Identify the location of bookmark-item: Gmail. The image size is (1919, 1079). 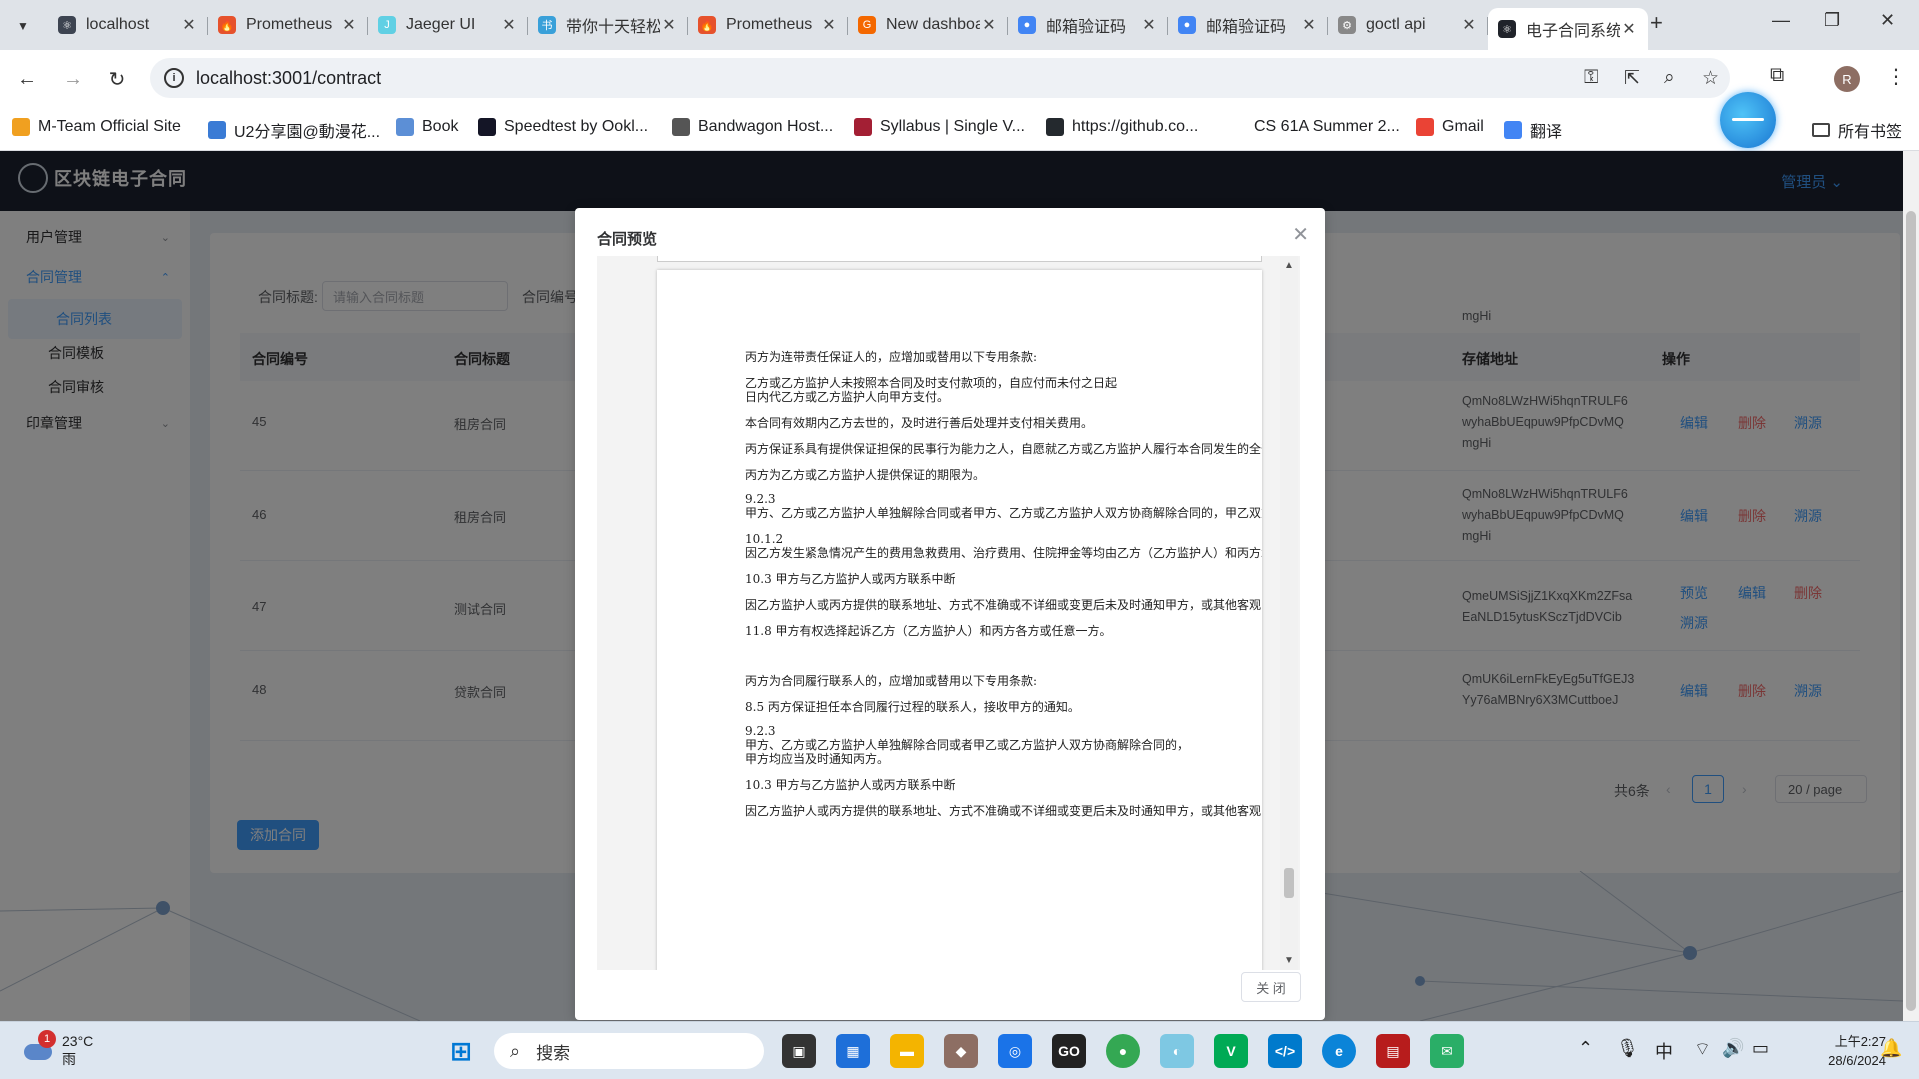
(1450, 127).